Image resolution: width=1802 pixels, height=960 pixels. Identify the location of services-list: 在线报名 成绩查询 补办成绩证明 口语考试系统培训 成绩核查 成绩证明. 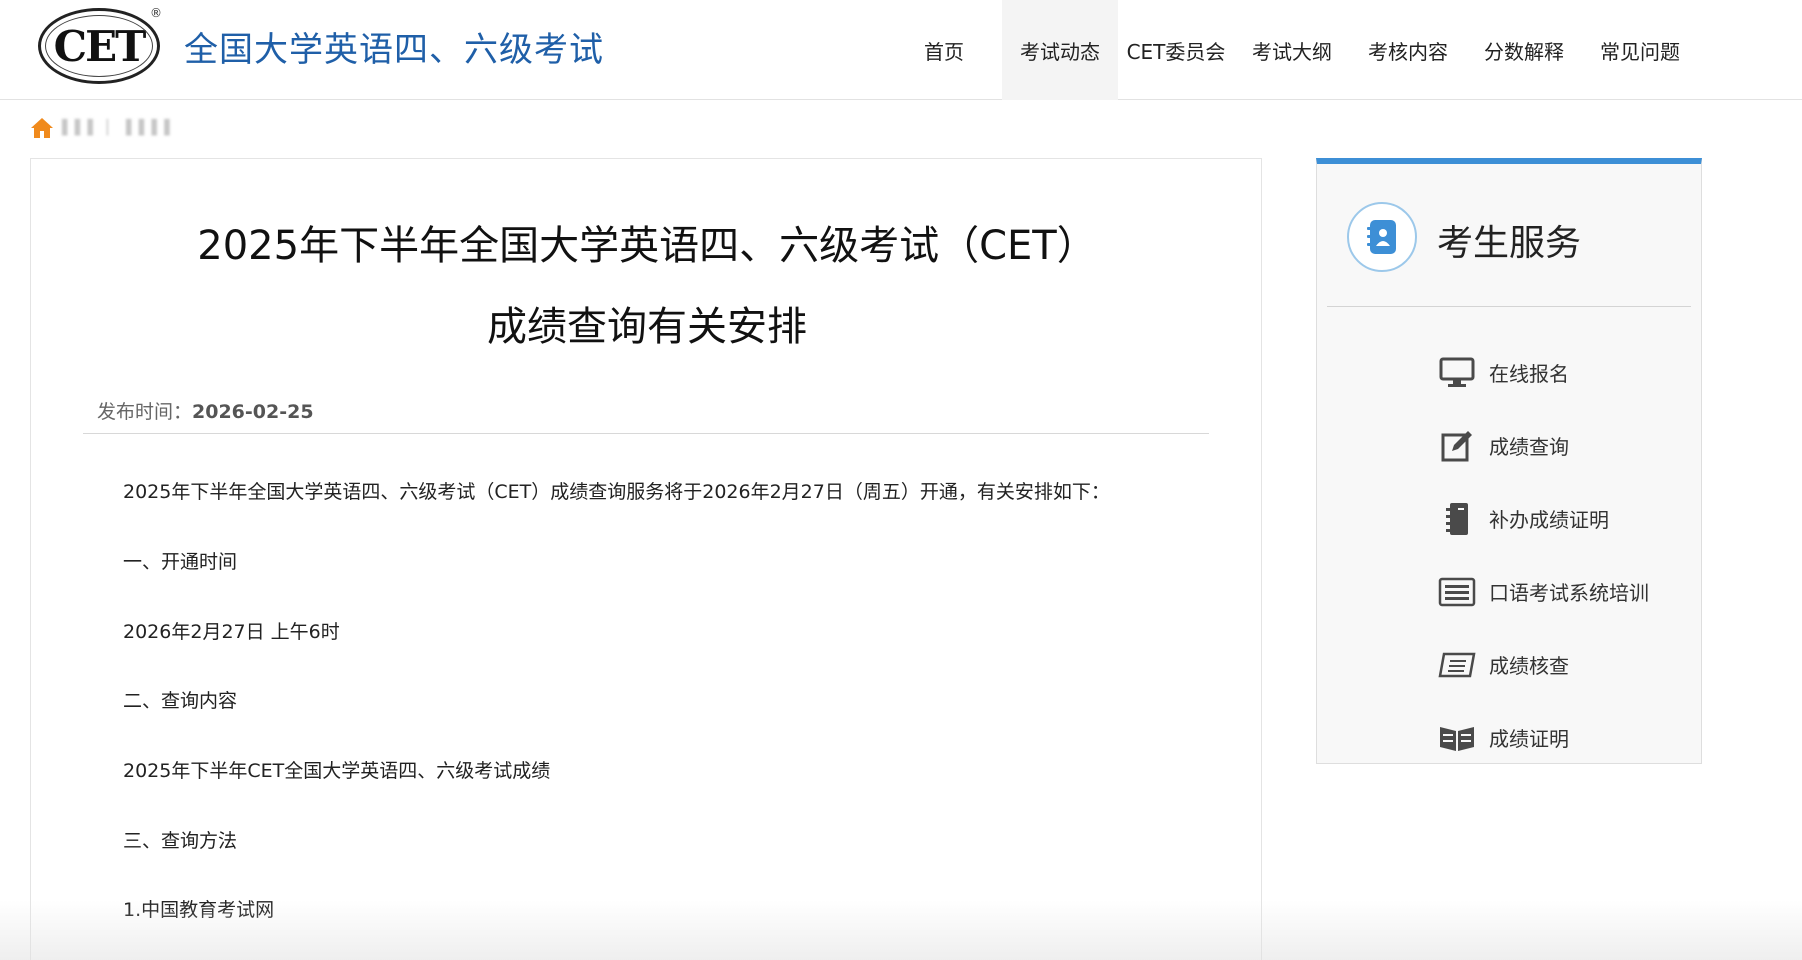
(1543, 555).